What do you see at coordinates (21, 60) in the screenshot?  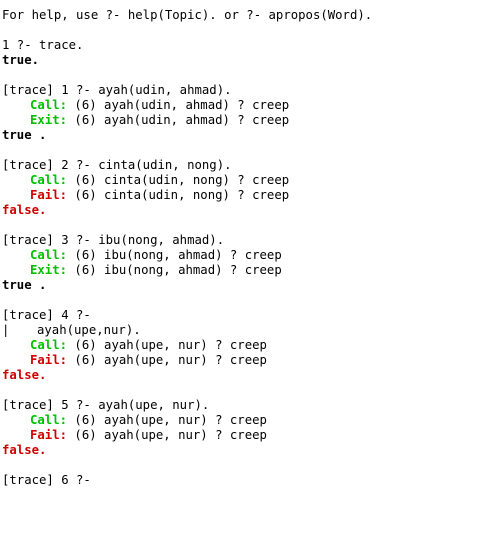 I see `result-line-1: true.` at bounding box center [21, 60].